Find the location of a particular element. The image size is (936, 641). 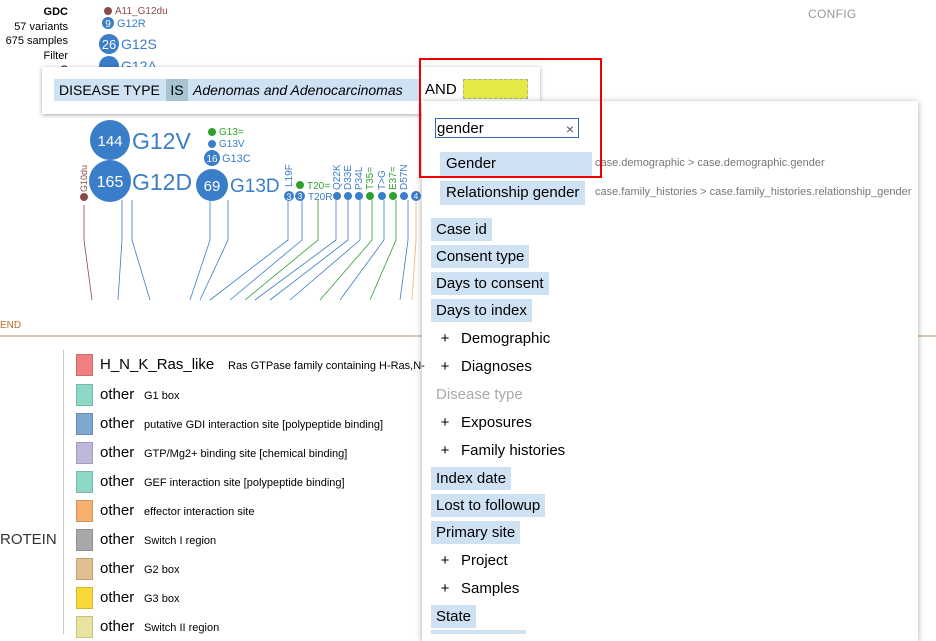

svg-text: Q22K is located at coordinates (337, 177).